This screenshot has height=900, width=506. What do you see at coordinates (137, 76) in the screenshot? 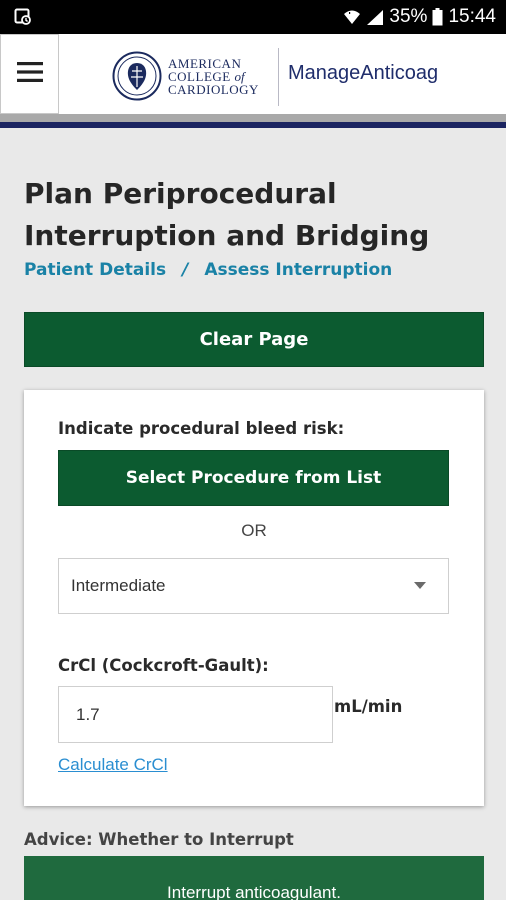
I see `acc-seal-icon` at bounding box center [137, 76].